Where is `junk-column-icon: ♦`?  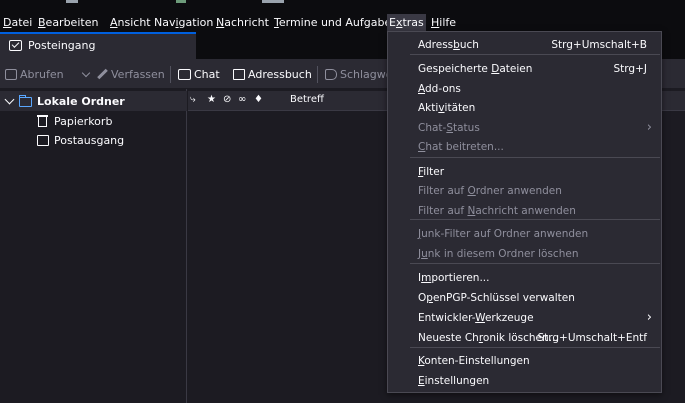 junk-column-icon: ♦ is located at coordinates (258, 99).